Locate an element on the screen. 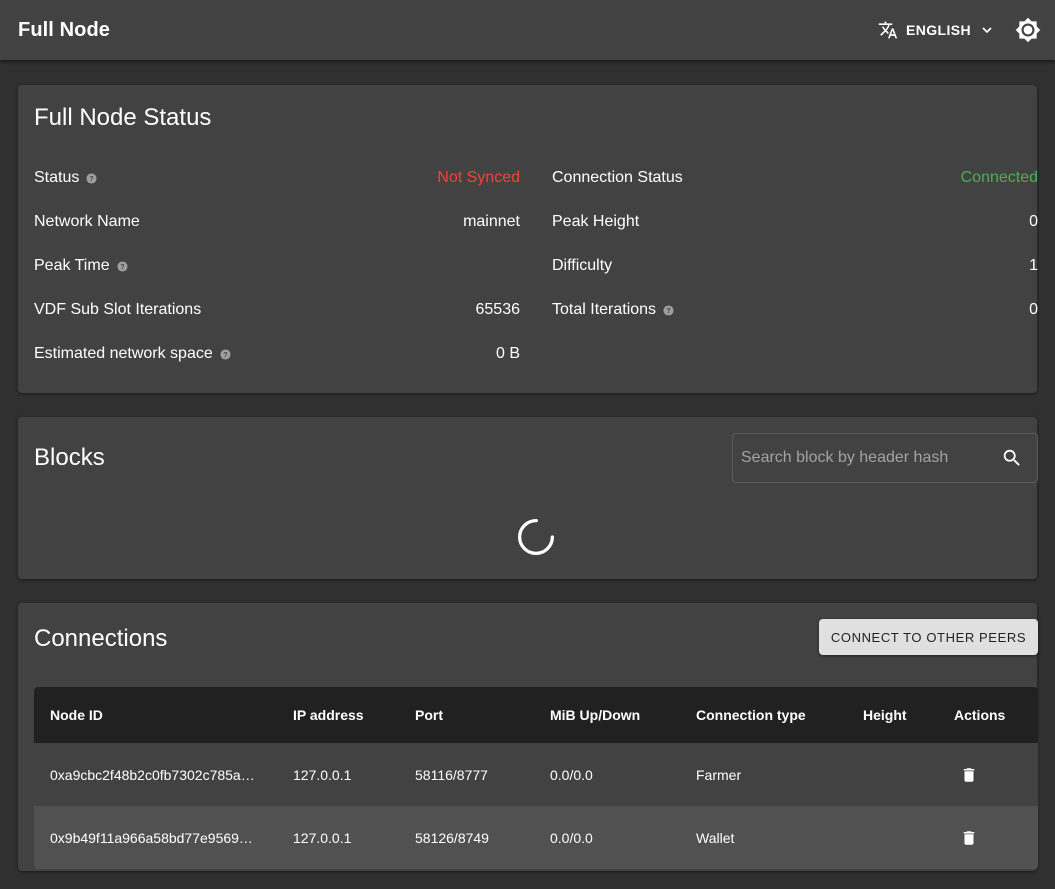  page-title: Full Node is located at coordinates (64, 29).